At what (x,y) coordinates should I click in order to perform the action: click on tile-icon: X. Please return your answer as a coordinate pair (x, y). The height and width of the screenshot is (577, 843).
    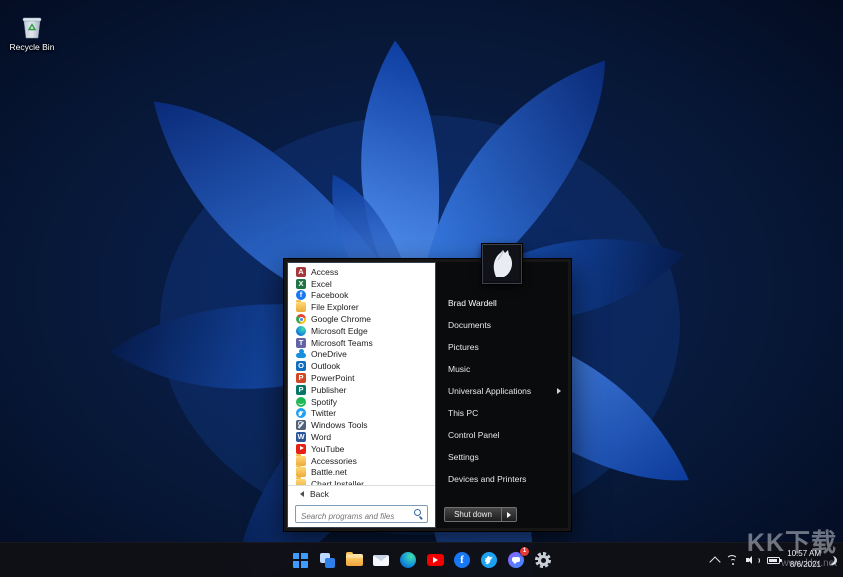
    Looking at the image, I should click on (301, 283).